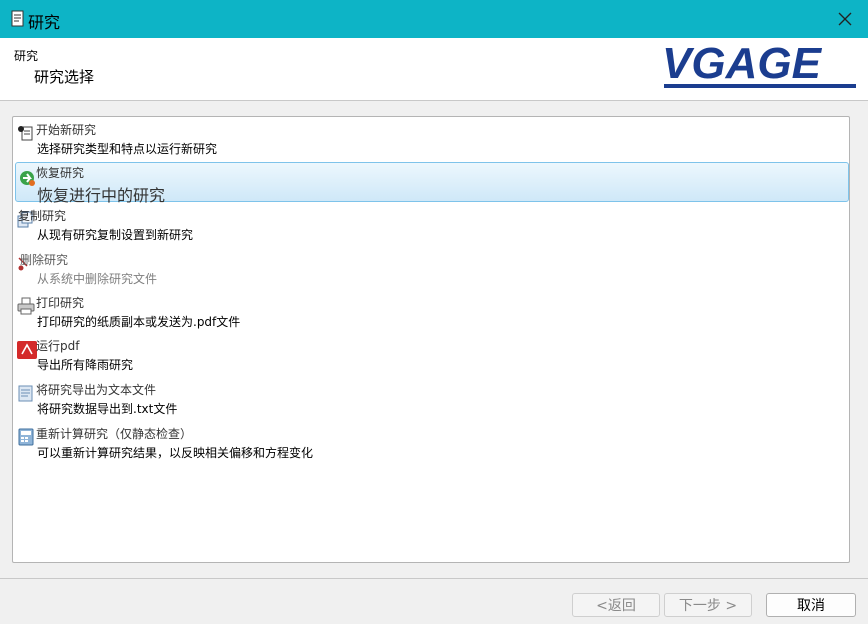 The height and width of the screenshot is (624, 868). I want to click on list-item-resume-study: 恢复研究 恢复进行中的研究, so click(432, 183).